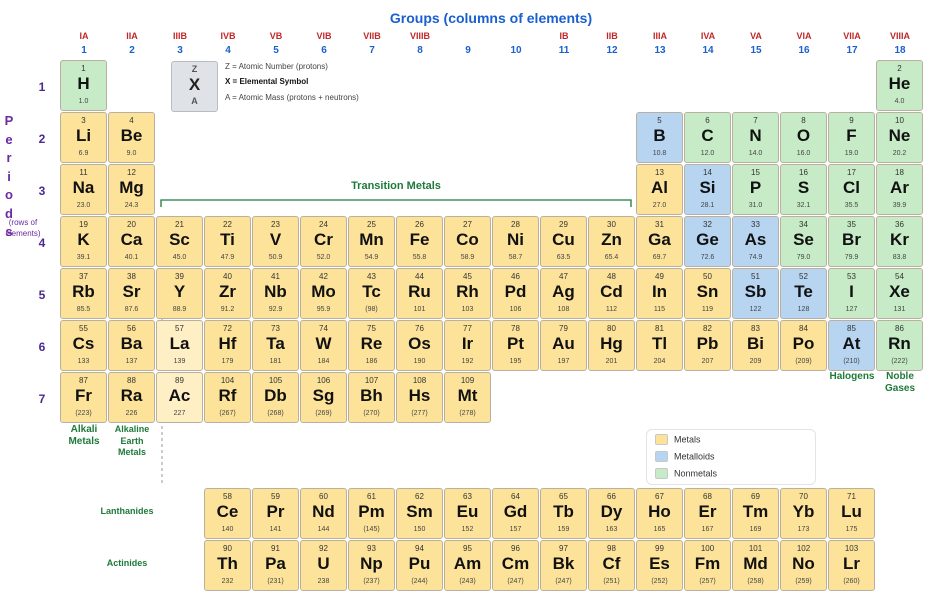 The height and width of the screenshot is (603, 949). What do you see at coordinates (275, 224) in the screenshot?
I see `element-number: 23` at bounding box center [275, 224].